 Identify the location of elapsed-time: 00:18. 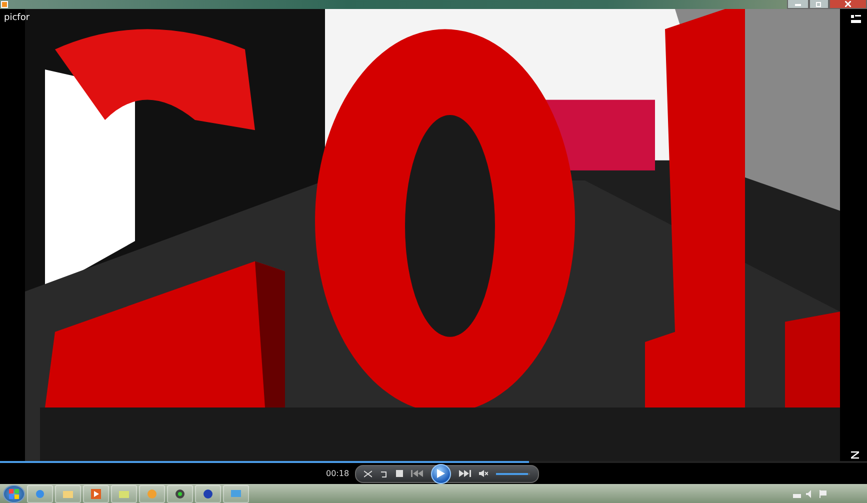
(338, 473).